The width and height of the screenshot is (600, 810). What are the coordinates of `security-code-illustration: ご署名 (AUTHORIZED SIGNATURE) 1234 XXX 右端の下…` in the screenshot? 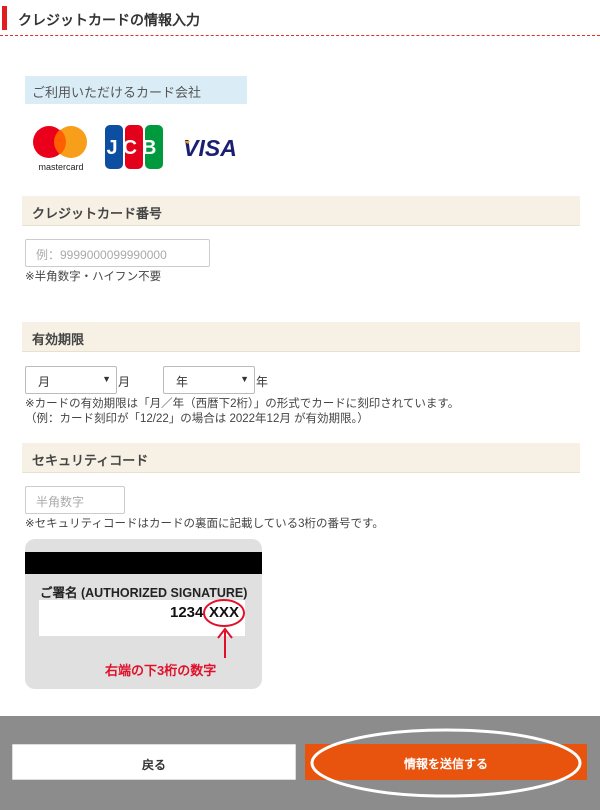 It's located at (143, 614).